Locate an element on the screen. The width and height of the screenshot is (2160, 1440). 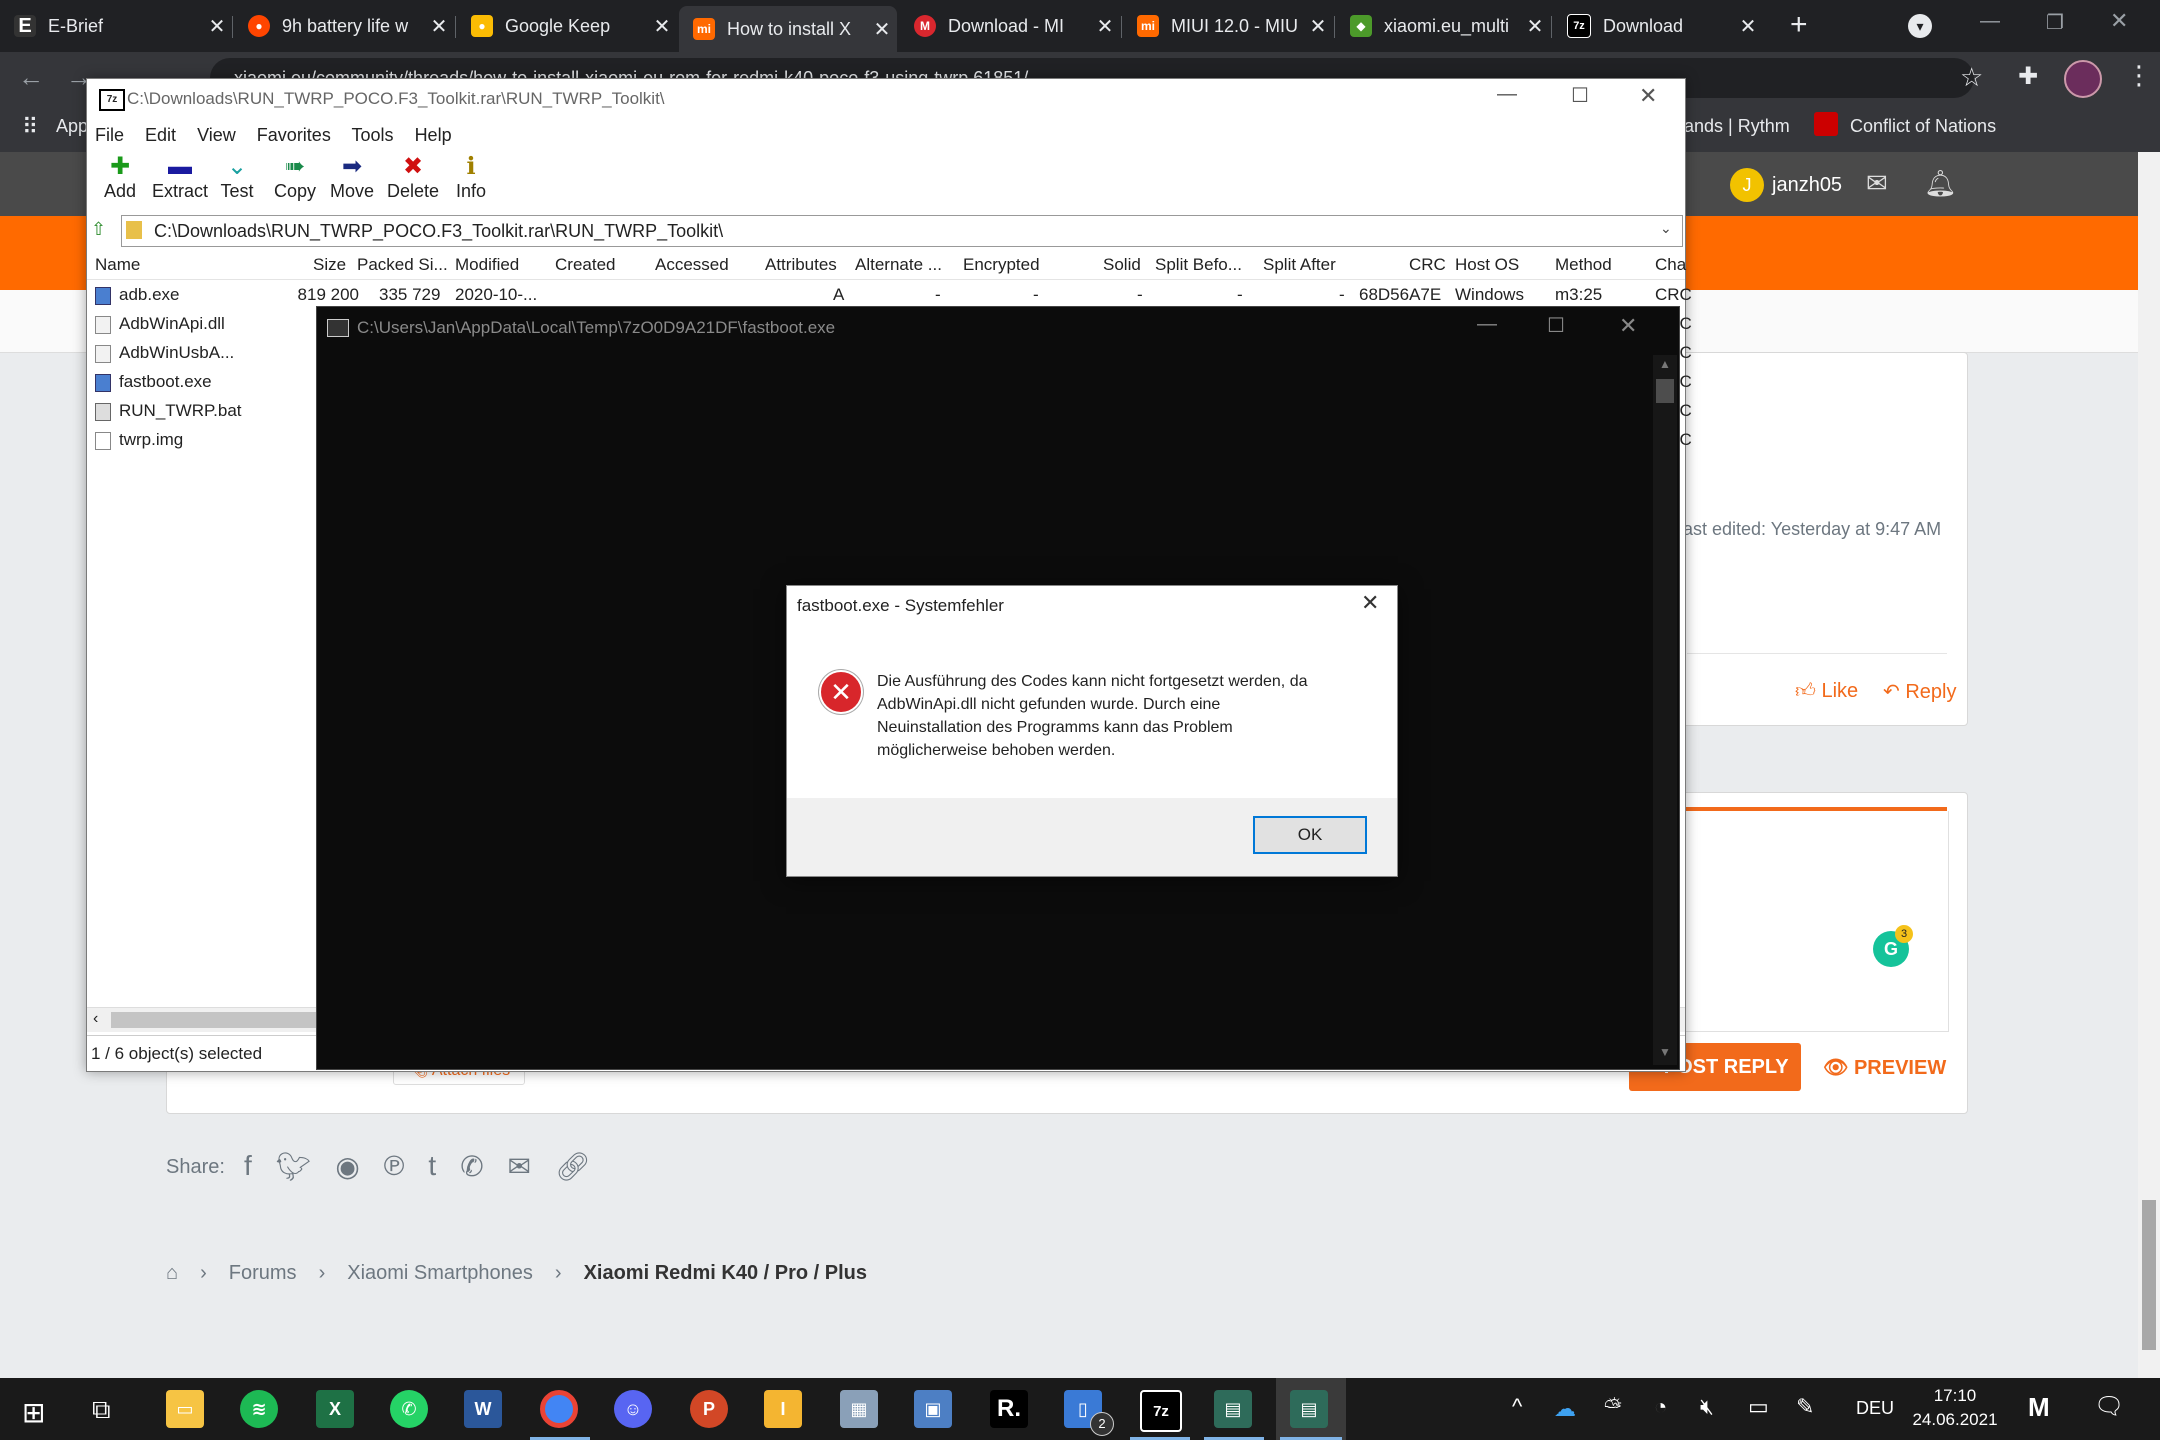
page-scrollbar is located at coordinates (2149, 765).